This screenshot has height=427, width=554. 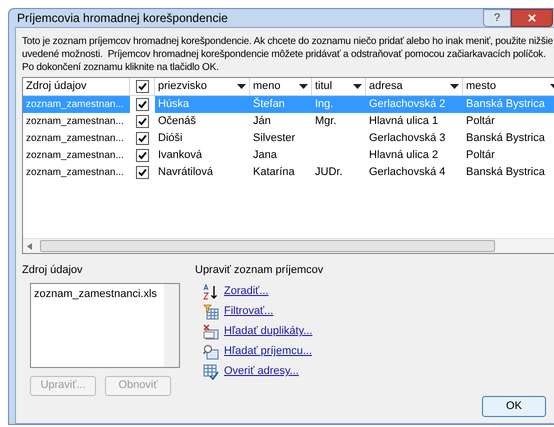 I want to click on table-cell: JUDr., so click(x=328, y=172).